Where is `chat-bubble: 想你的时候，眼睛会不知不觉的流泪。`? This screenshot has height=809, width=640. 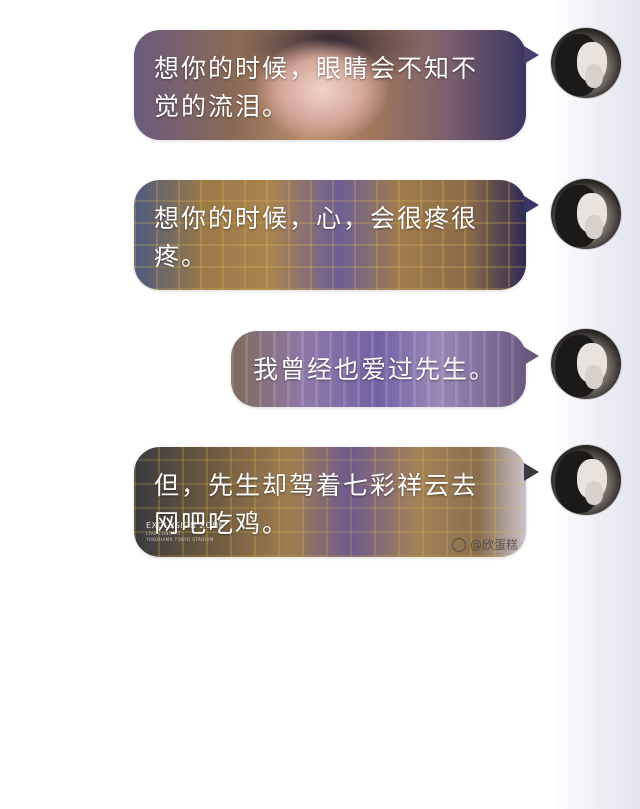 chat-bubble: 想你的时候，眼睛会不知不觉的流泪。 is located at coordinates (336, 85).